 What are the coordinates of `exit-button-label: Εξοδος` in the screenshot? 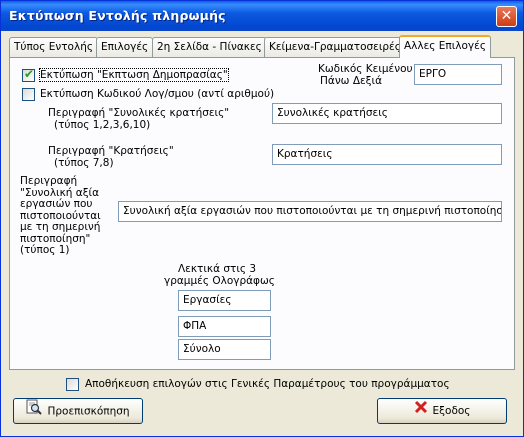 It's located at (451, 411).